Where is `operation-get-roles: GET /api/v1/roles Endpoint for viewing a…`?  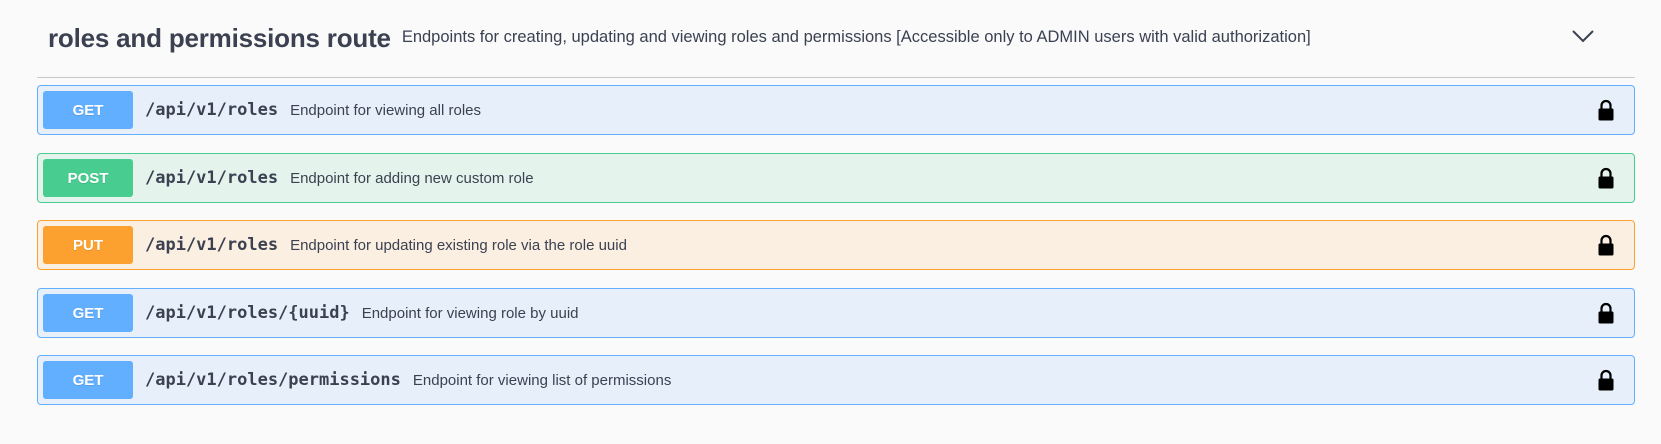 operation-get-roles: GET /api/v1/roles Endpoint for viewing a… is located at coordinates (836, 110).